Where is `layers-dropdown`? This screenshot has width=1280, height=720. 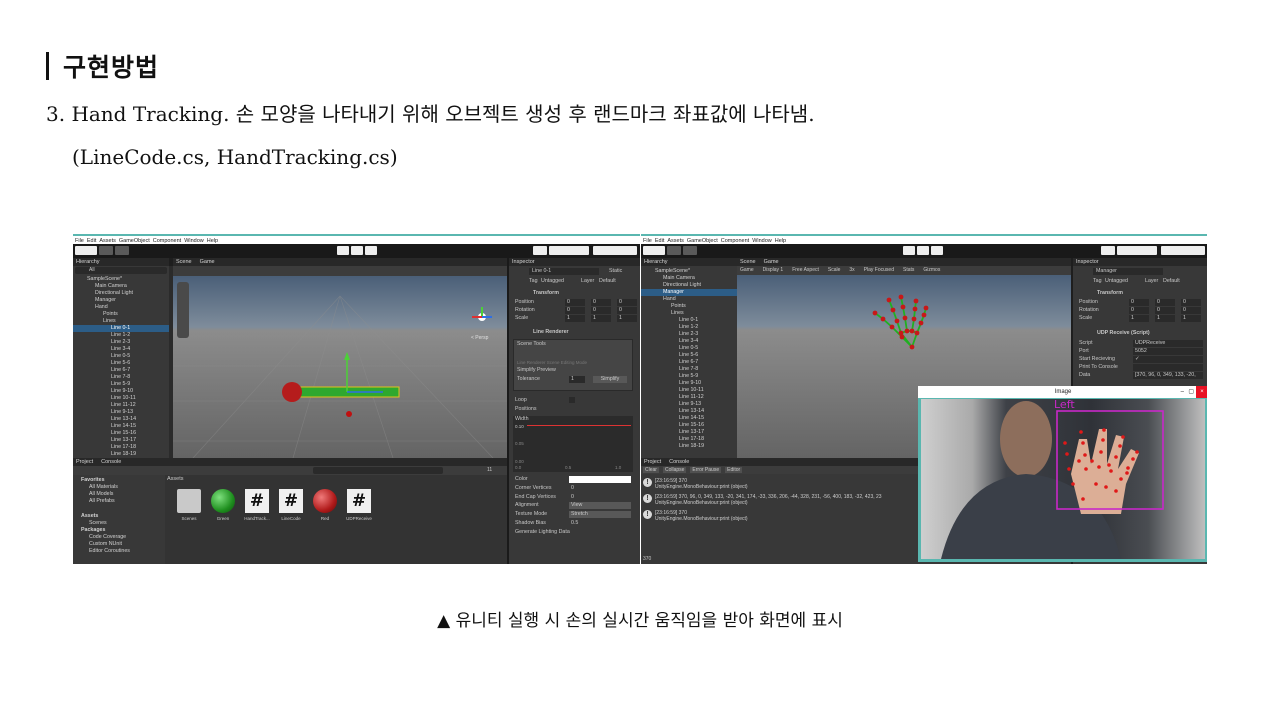
layers-dropdown is located at coordinates (1137, 250).